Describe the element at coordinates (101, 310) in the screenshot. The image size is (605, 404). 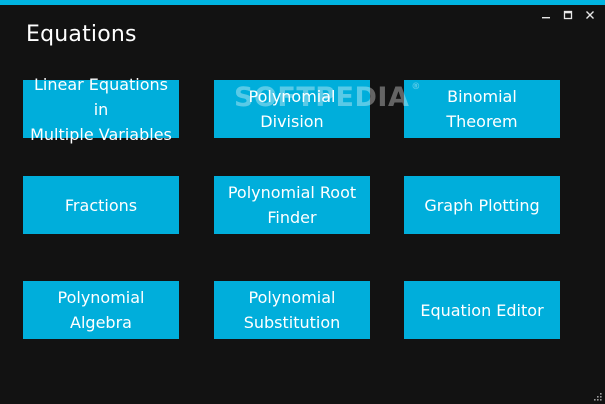
I see `tile-polynomial-algebra: Polynomial Algebra` at that location.